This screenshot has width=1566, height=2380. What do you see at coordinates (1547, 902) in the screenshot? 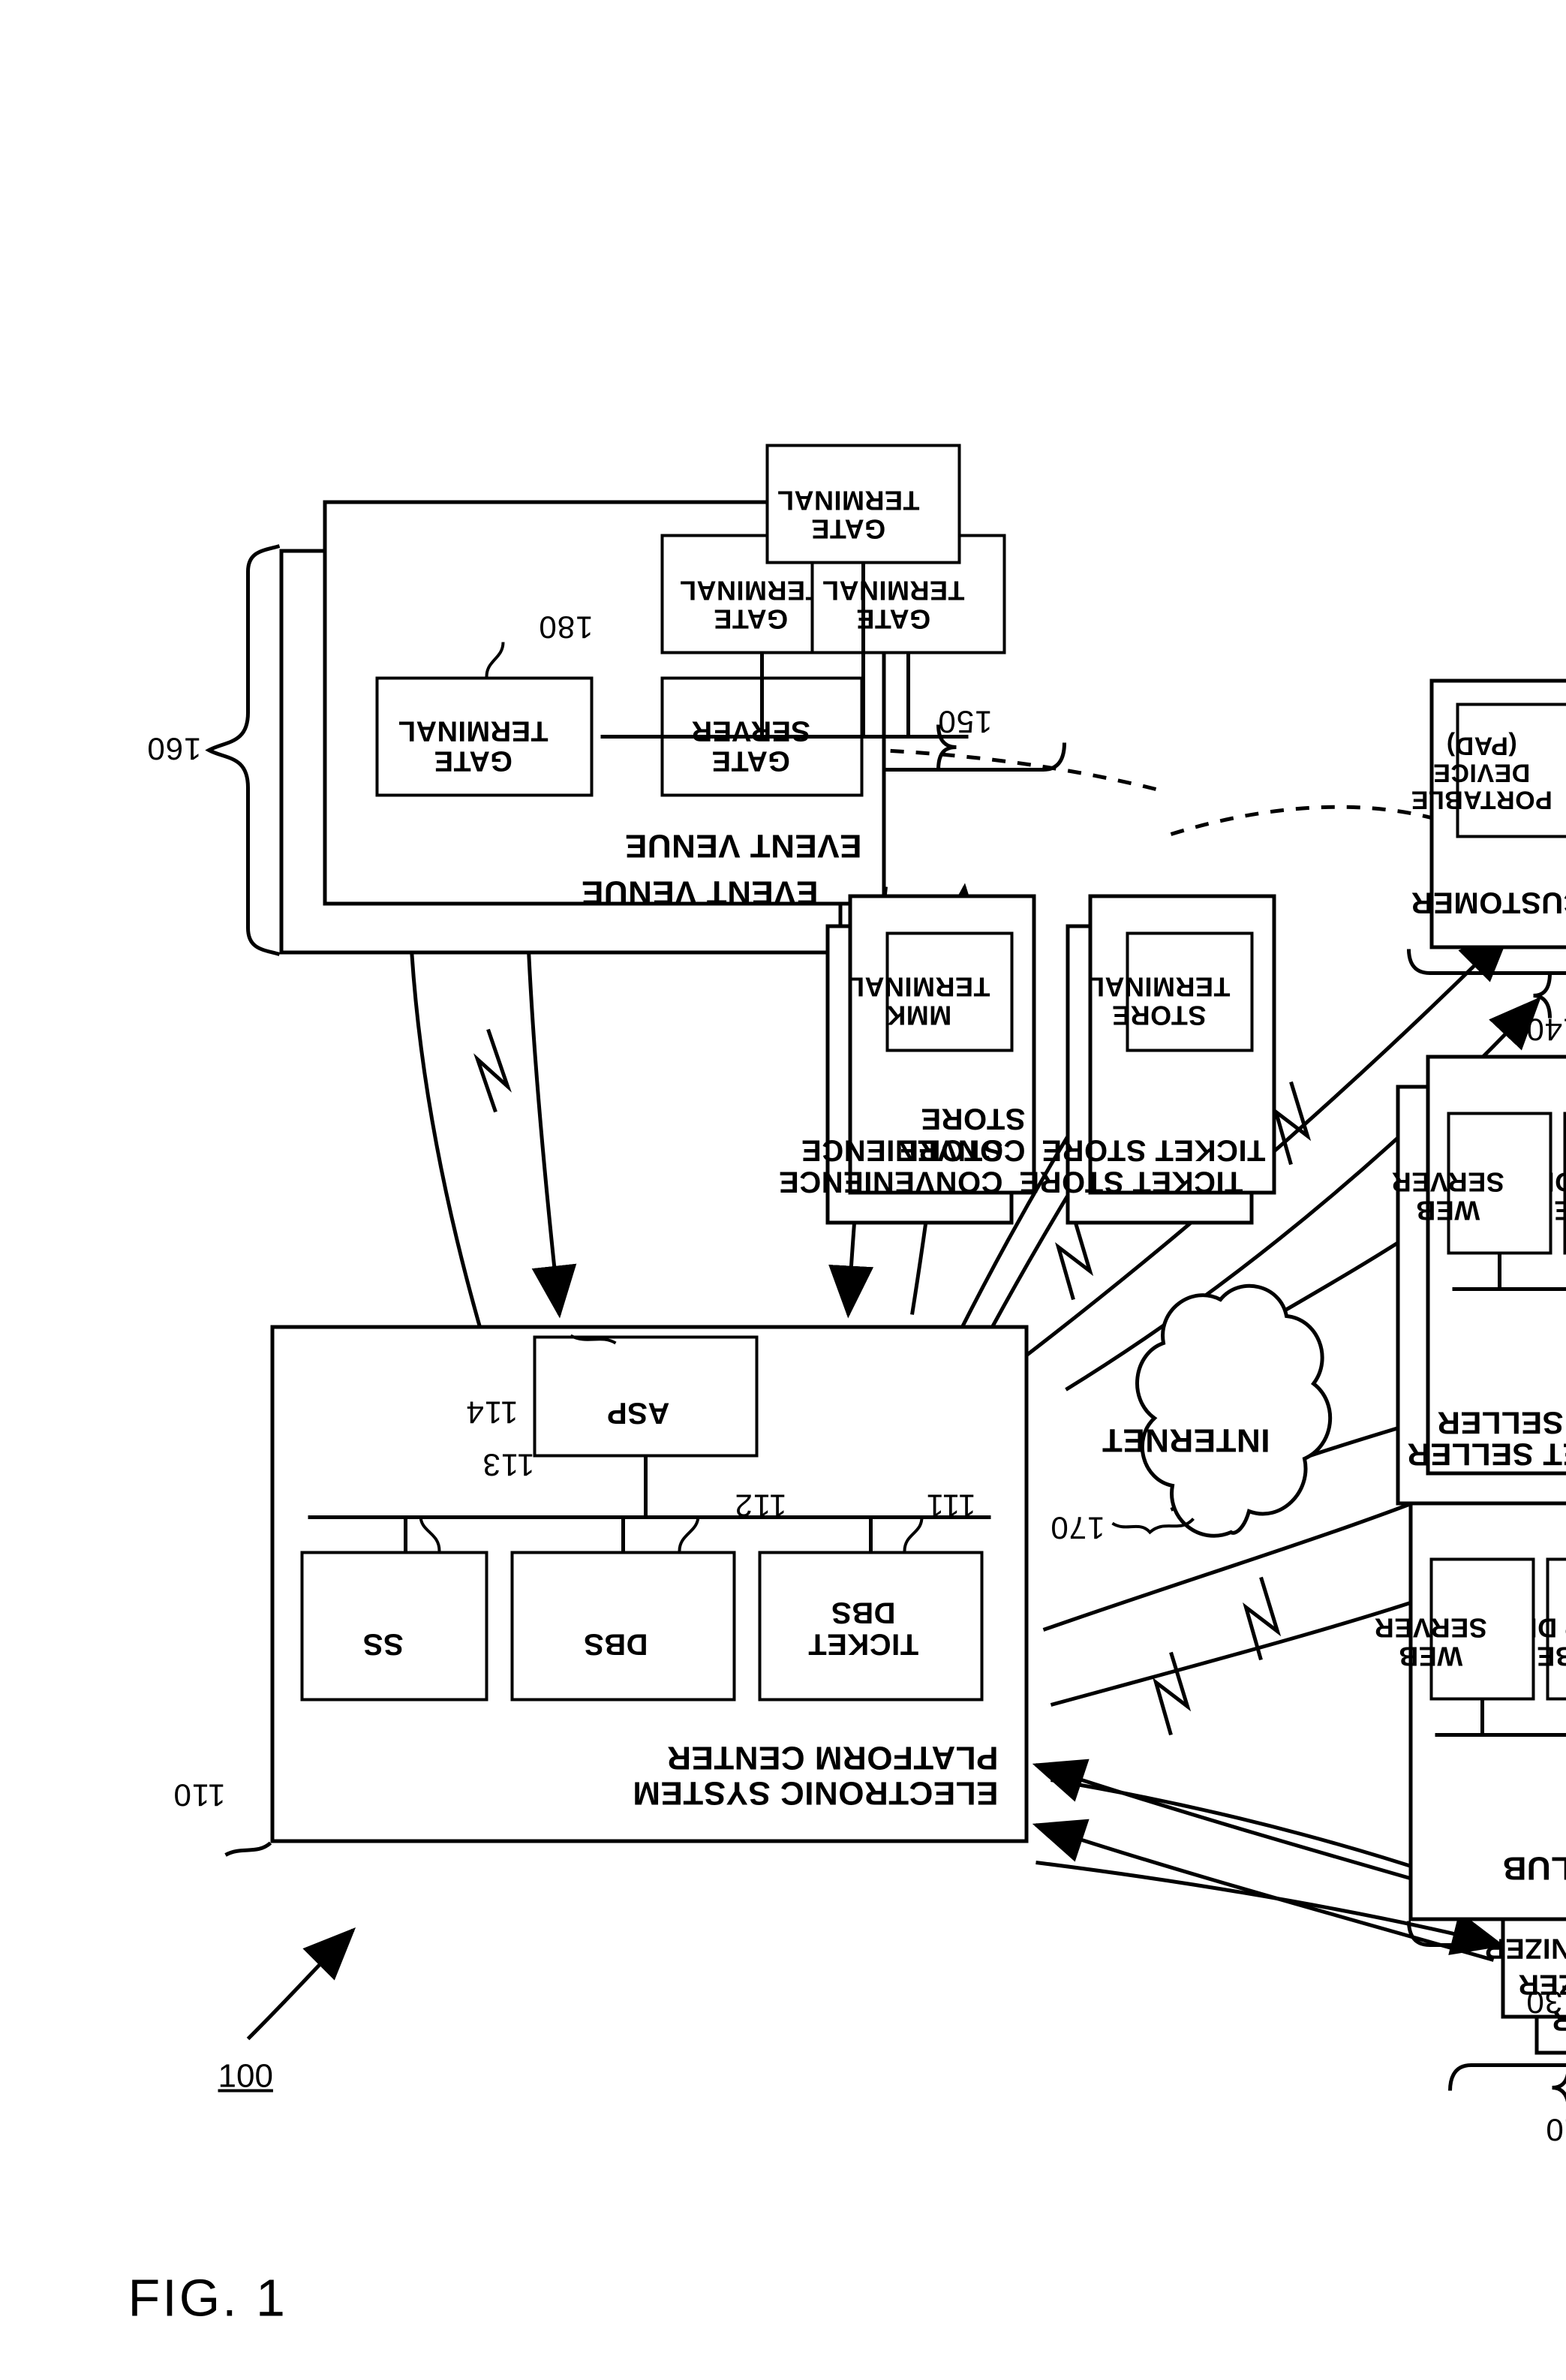
I see `customer-label-dtv: CUSTOMER` at bounding box center [1547, 902].